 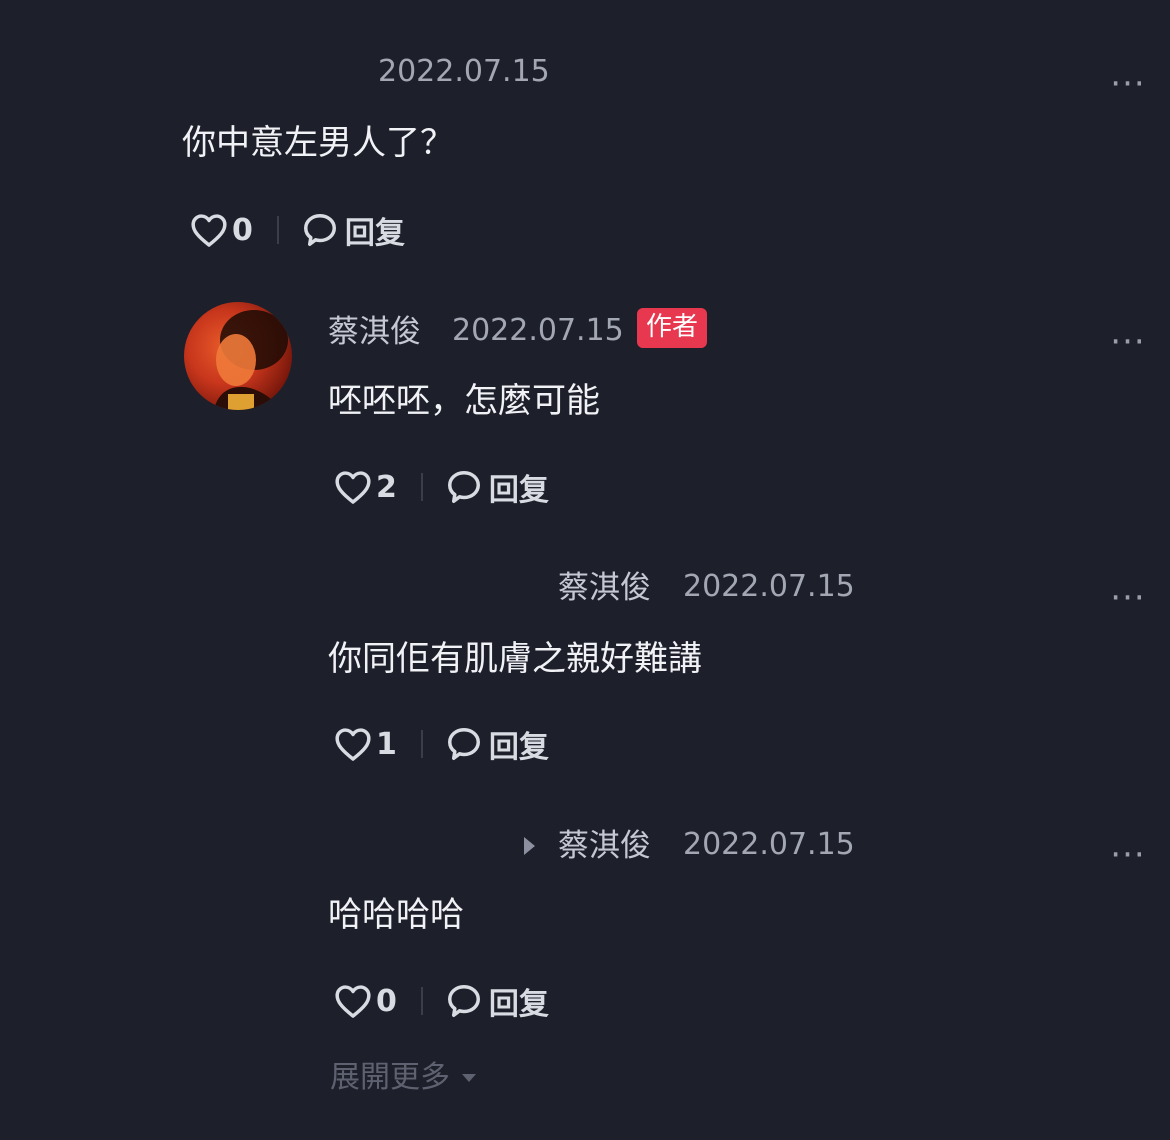 What do you see at coordinates (318, 143) in the screenshot?
I see `comment-text: 你中意左男人了？` at bounding box center [318, 143].